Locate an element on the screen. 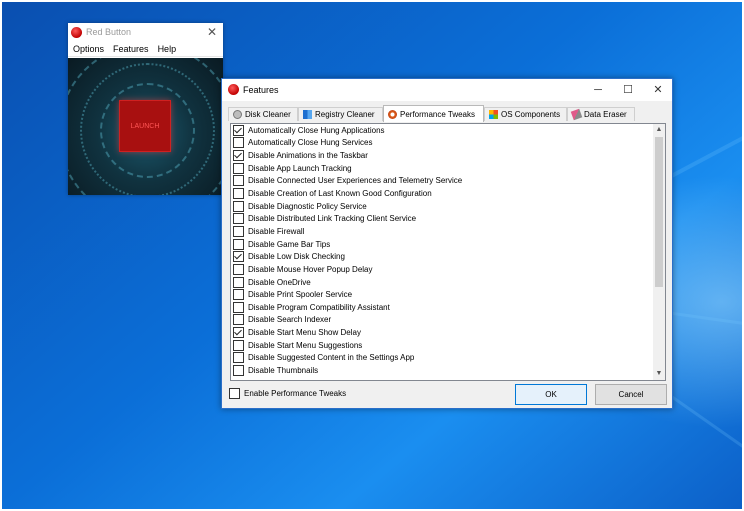  tab-data-eraser: Data Eraser is located at coordinates (601, 114).